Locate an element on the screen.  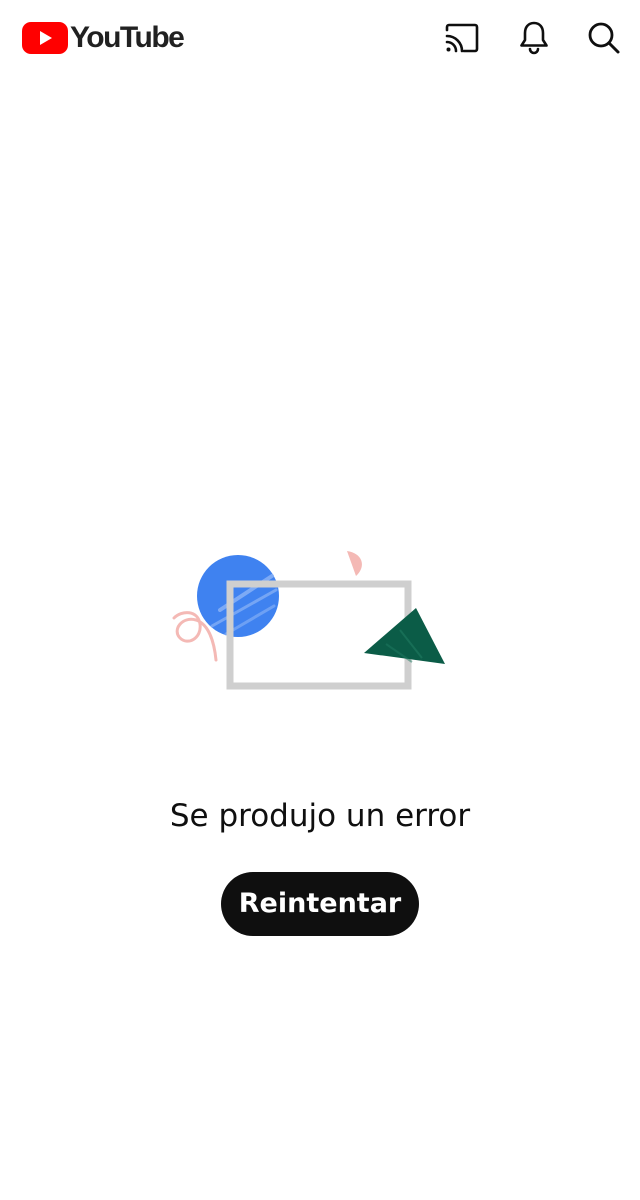
notifications-bell-icon is located at coordinates (534, 38).